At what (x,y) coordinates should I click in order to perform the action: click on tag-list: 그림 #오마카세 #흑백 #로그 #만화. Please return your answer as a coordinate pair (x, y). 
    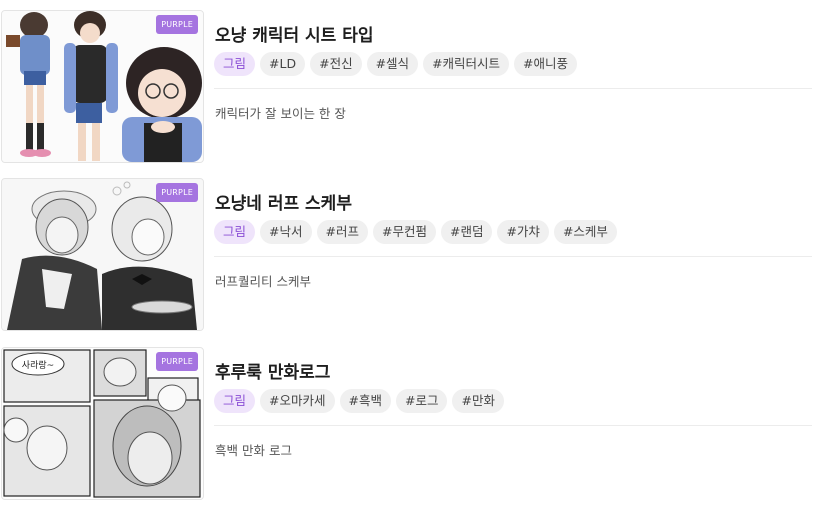
    Looking at the image, I should click on (359, 401).